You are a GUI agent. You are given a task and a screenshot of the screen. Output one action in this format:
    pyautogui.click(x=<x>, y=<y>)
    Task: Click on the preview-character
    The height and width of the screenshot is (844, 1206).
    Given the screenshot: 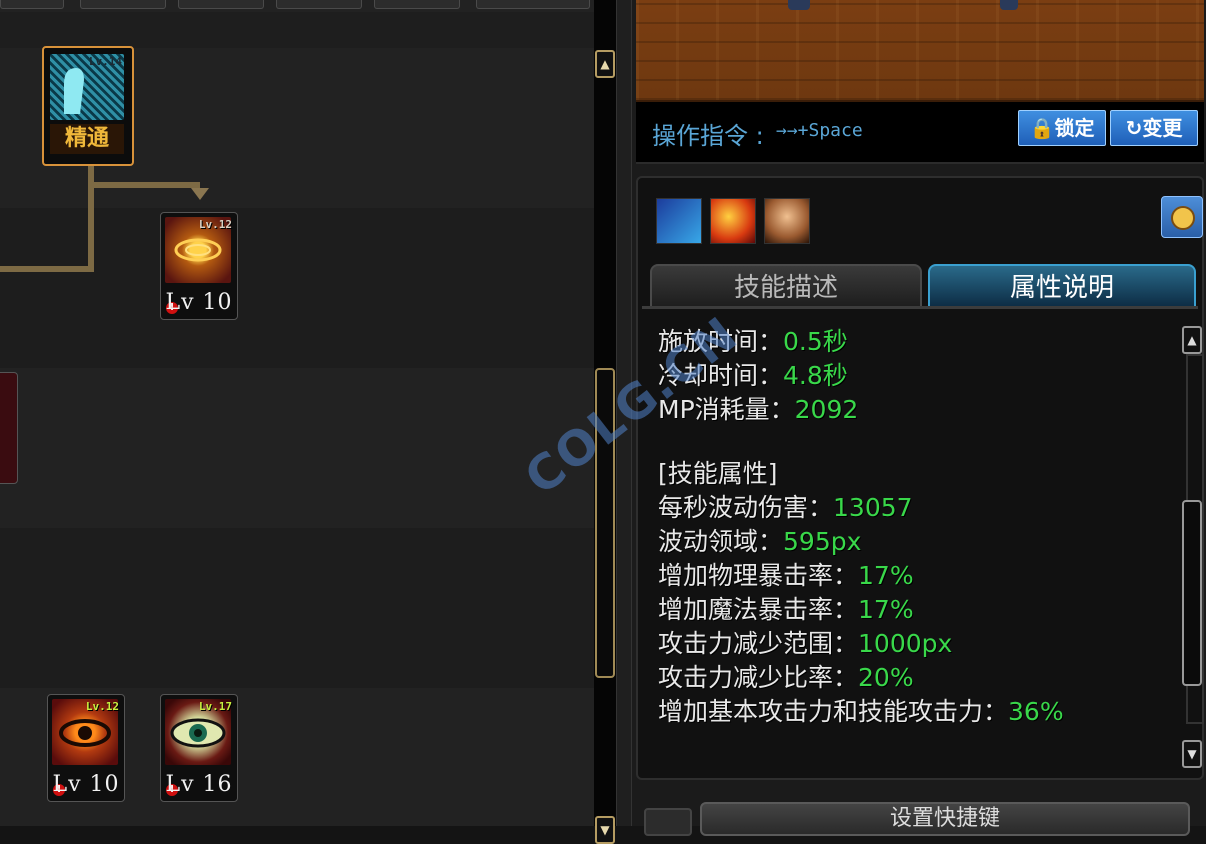 What is the action you would take?
    pyautogui.click(x=799, y=5)
    